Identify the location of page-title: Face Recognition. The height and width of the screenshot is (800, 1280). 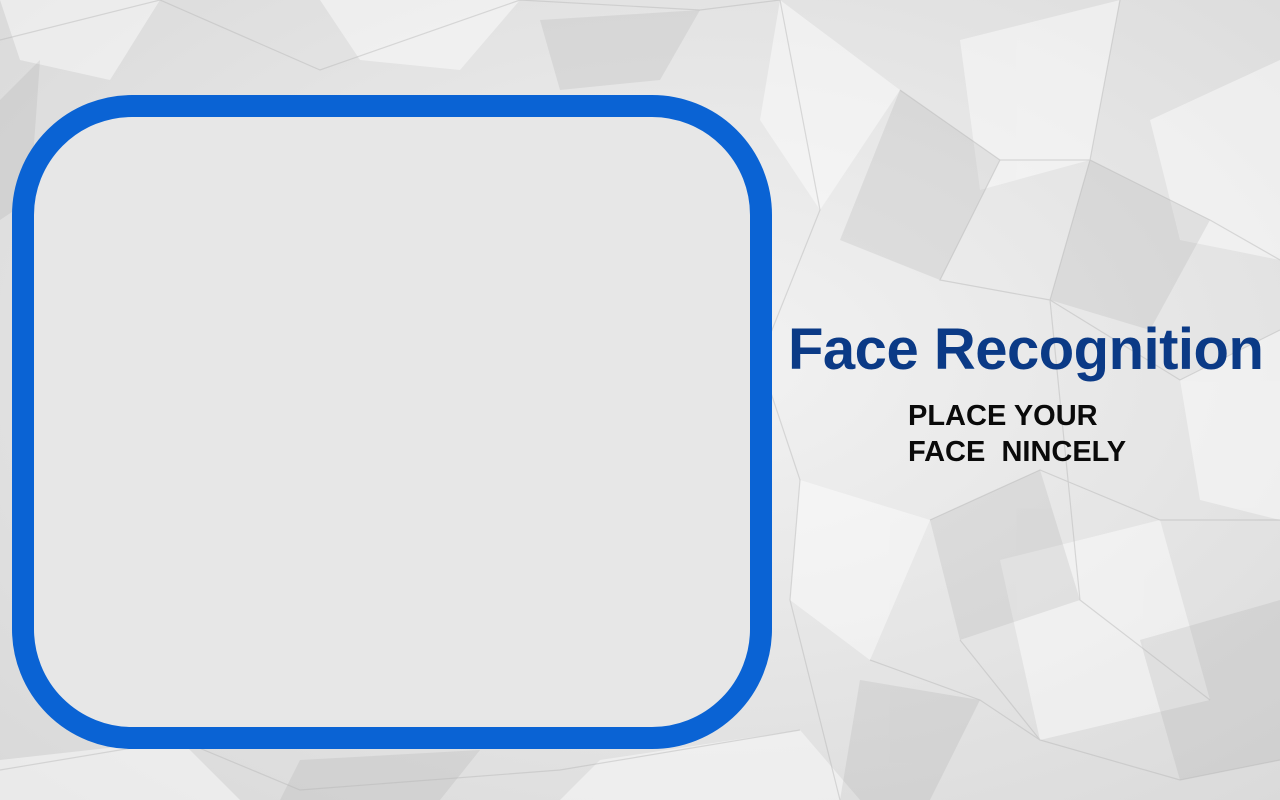
(1026, 349).